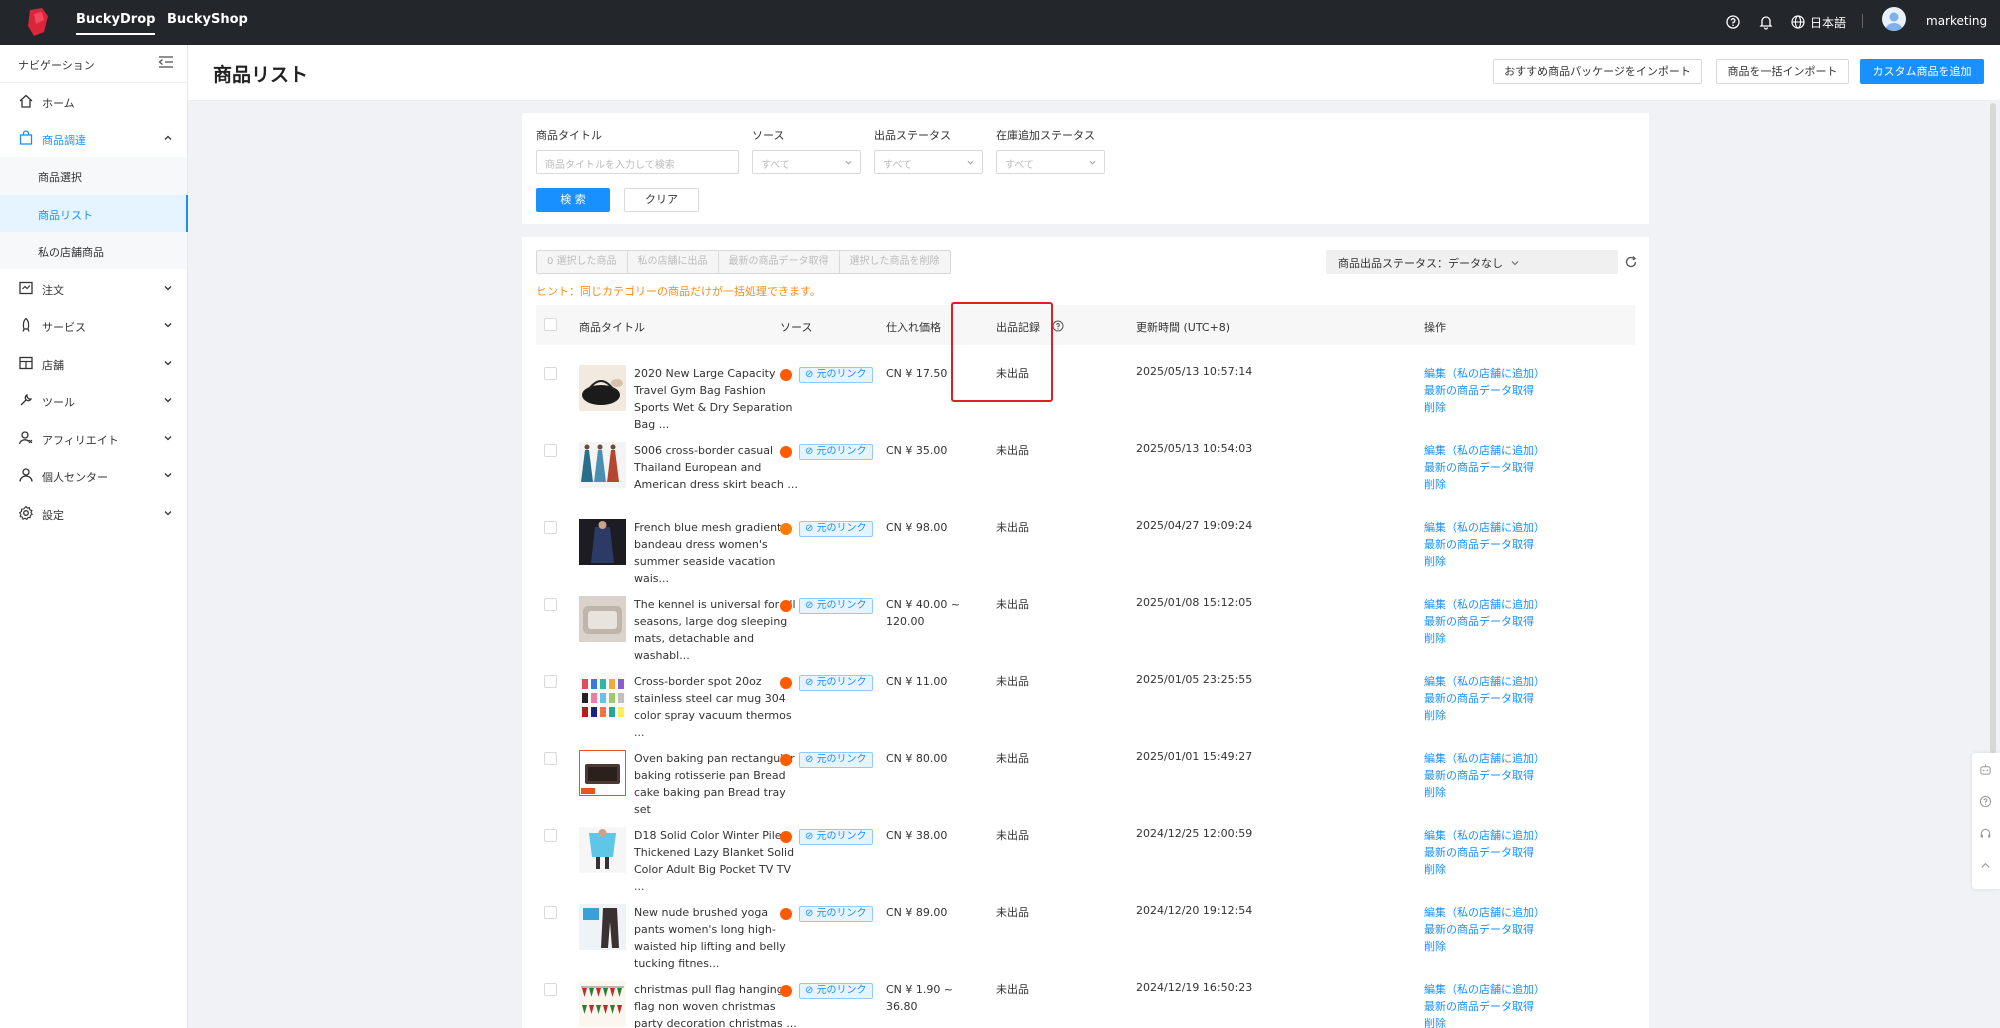  What do you see at coordinates (661, 200) in the screenshot?
I see `clear-button: クリア` at bounding box center [661, 200].